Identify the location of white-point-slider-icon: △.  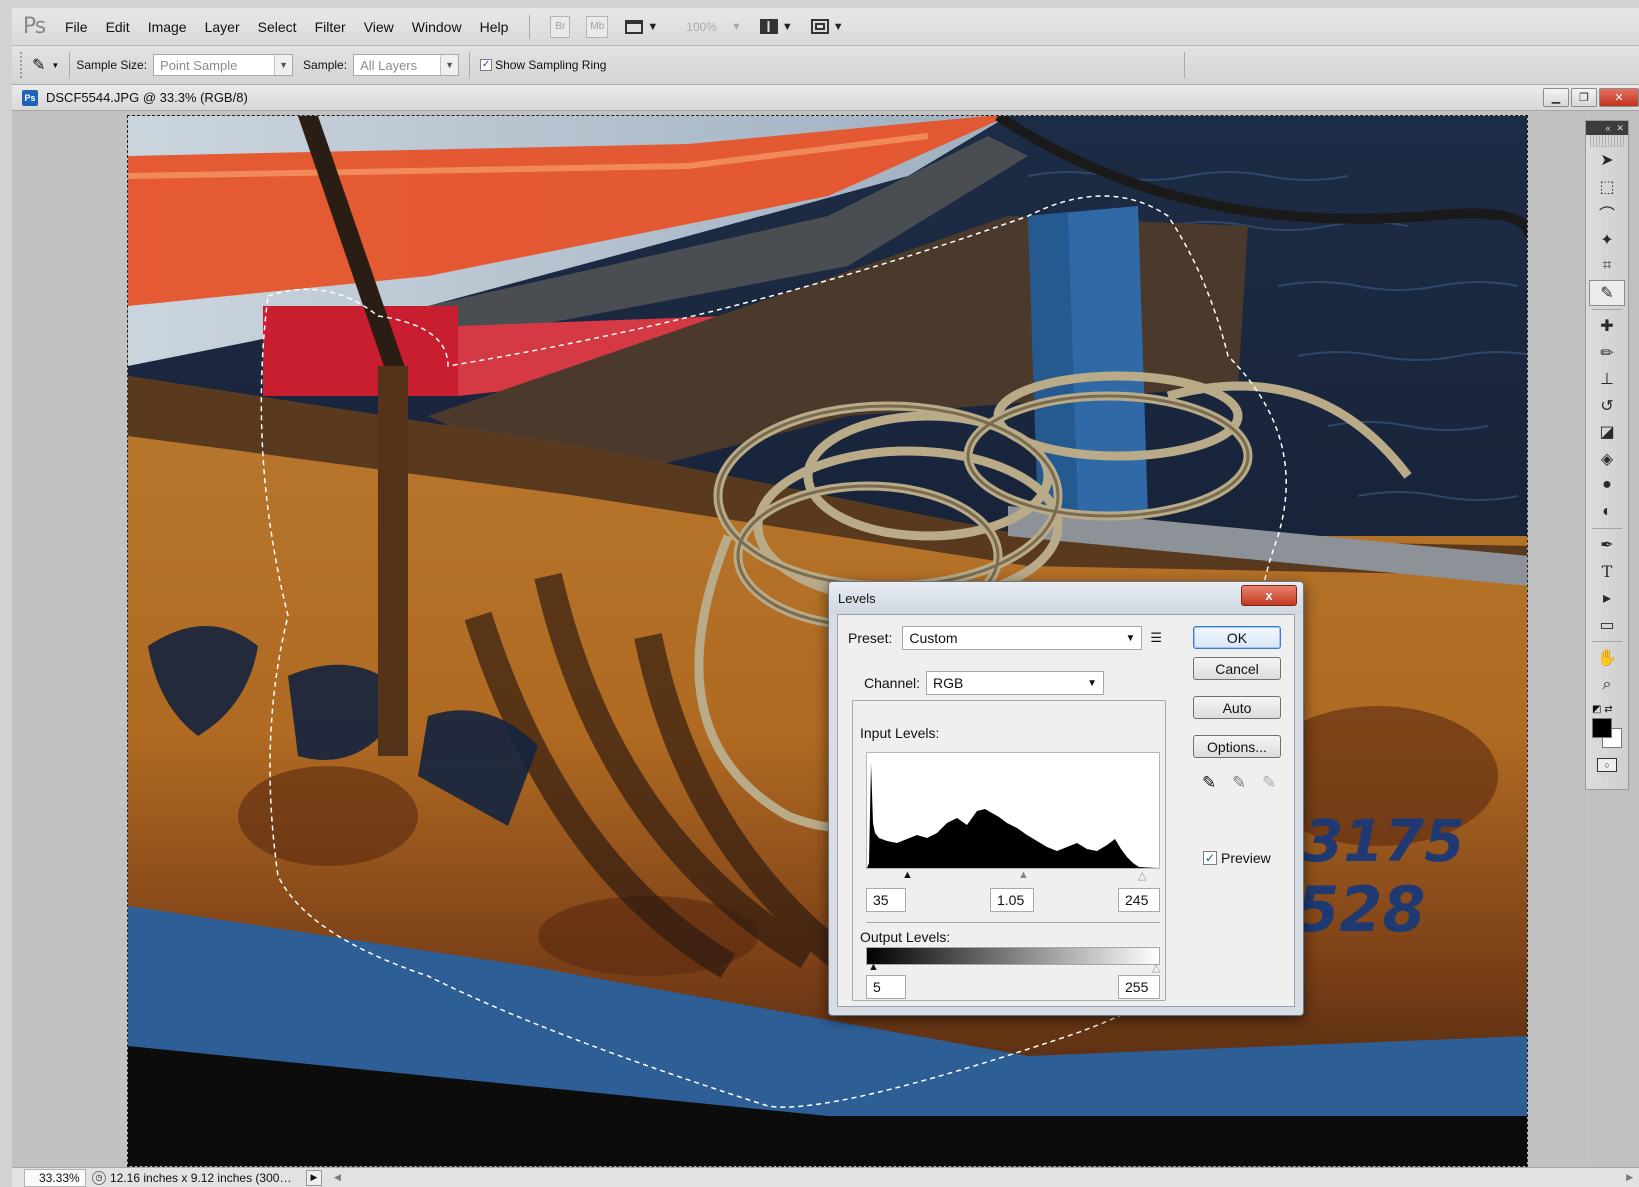
(1142, 875).